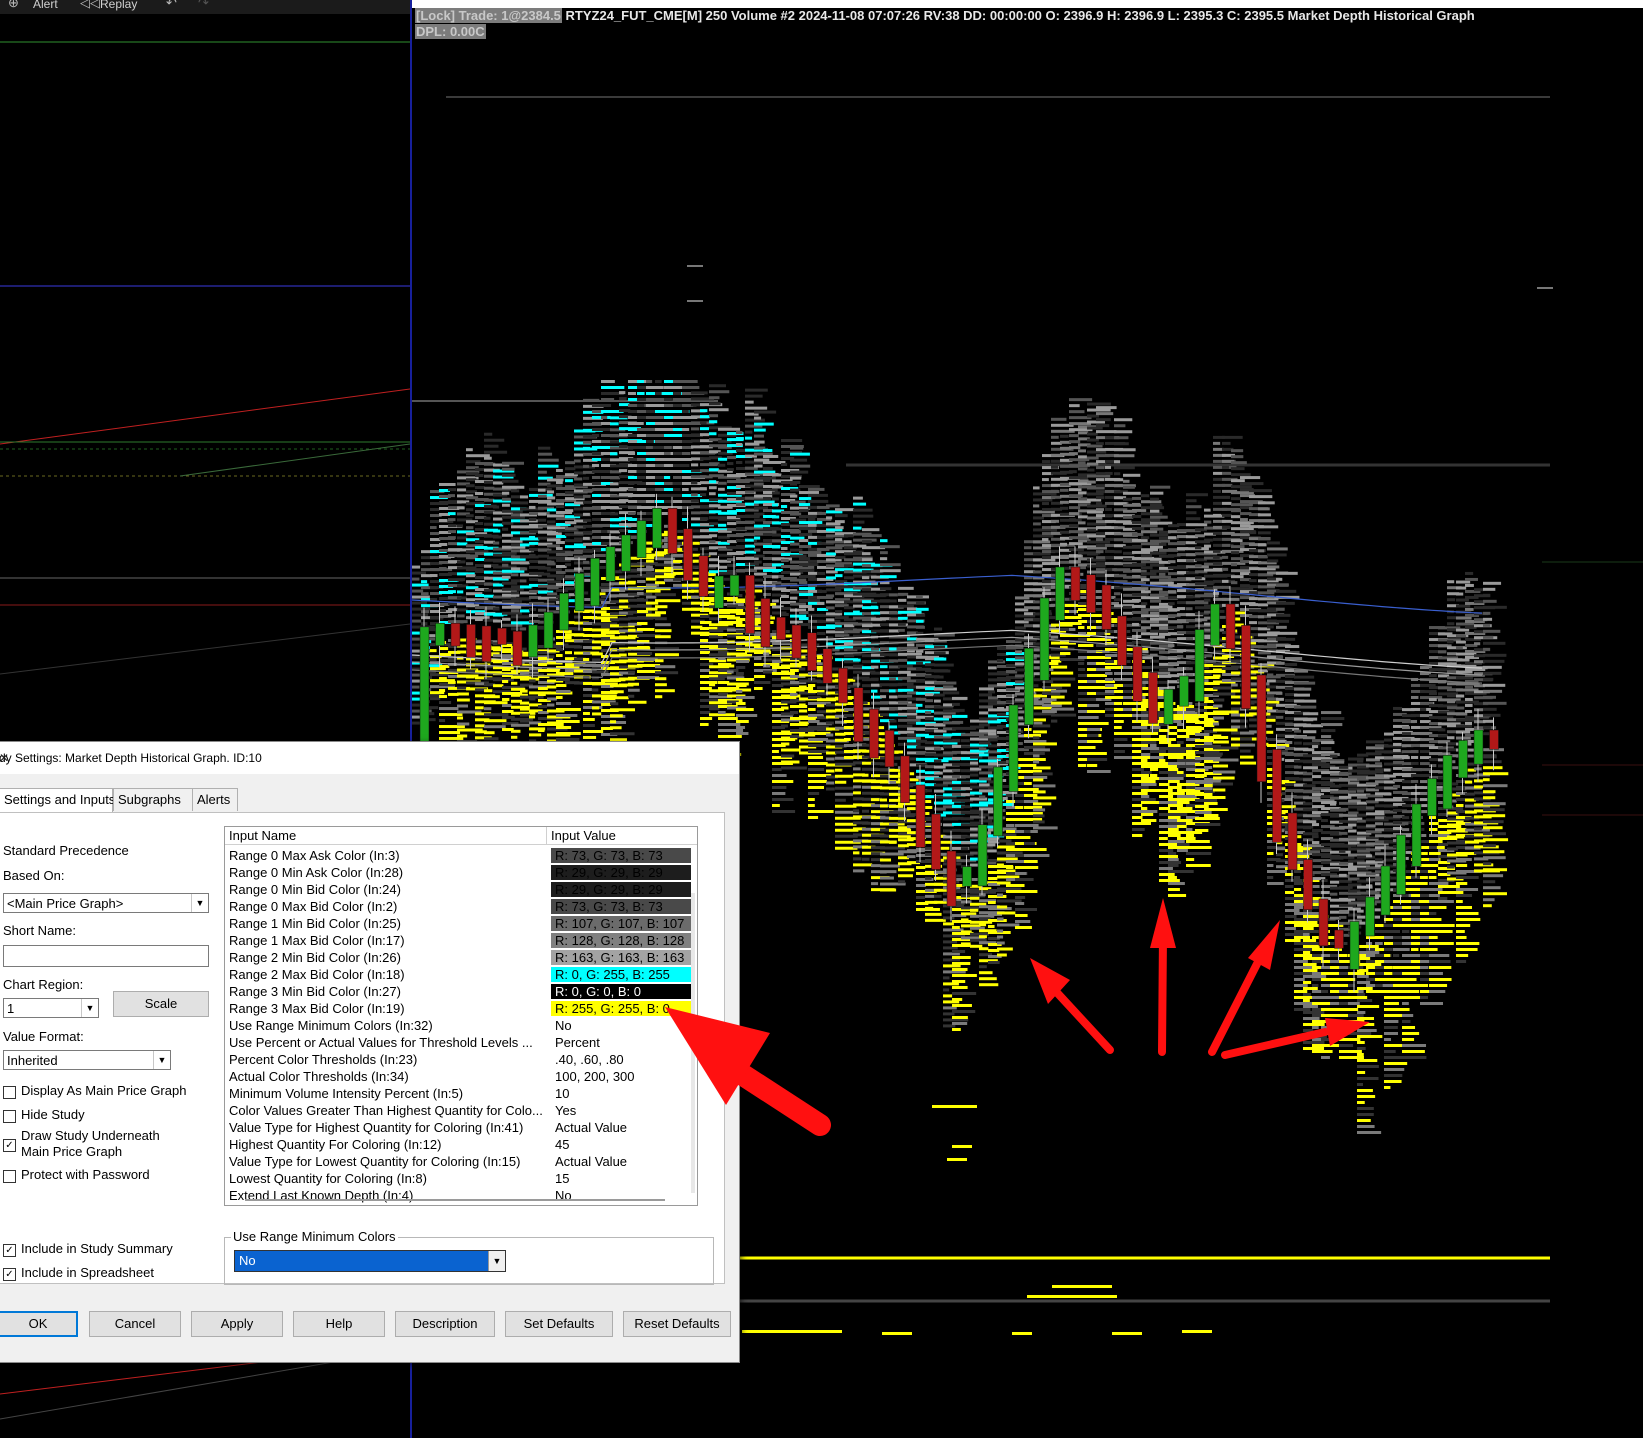 The height and width of the screenshot is (1438, 1643). I want to click on redo-icon: ↷, so click(203, 5).